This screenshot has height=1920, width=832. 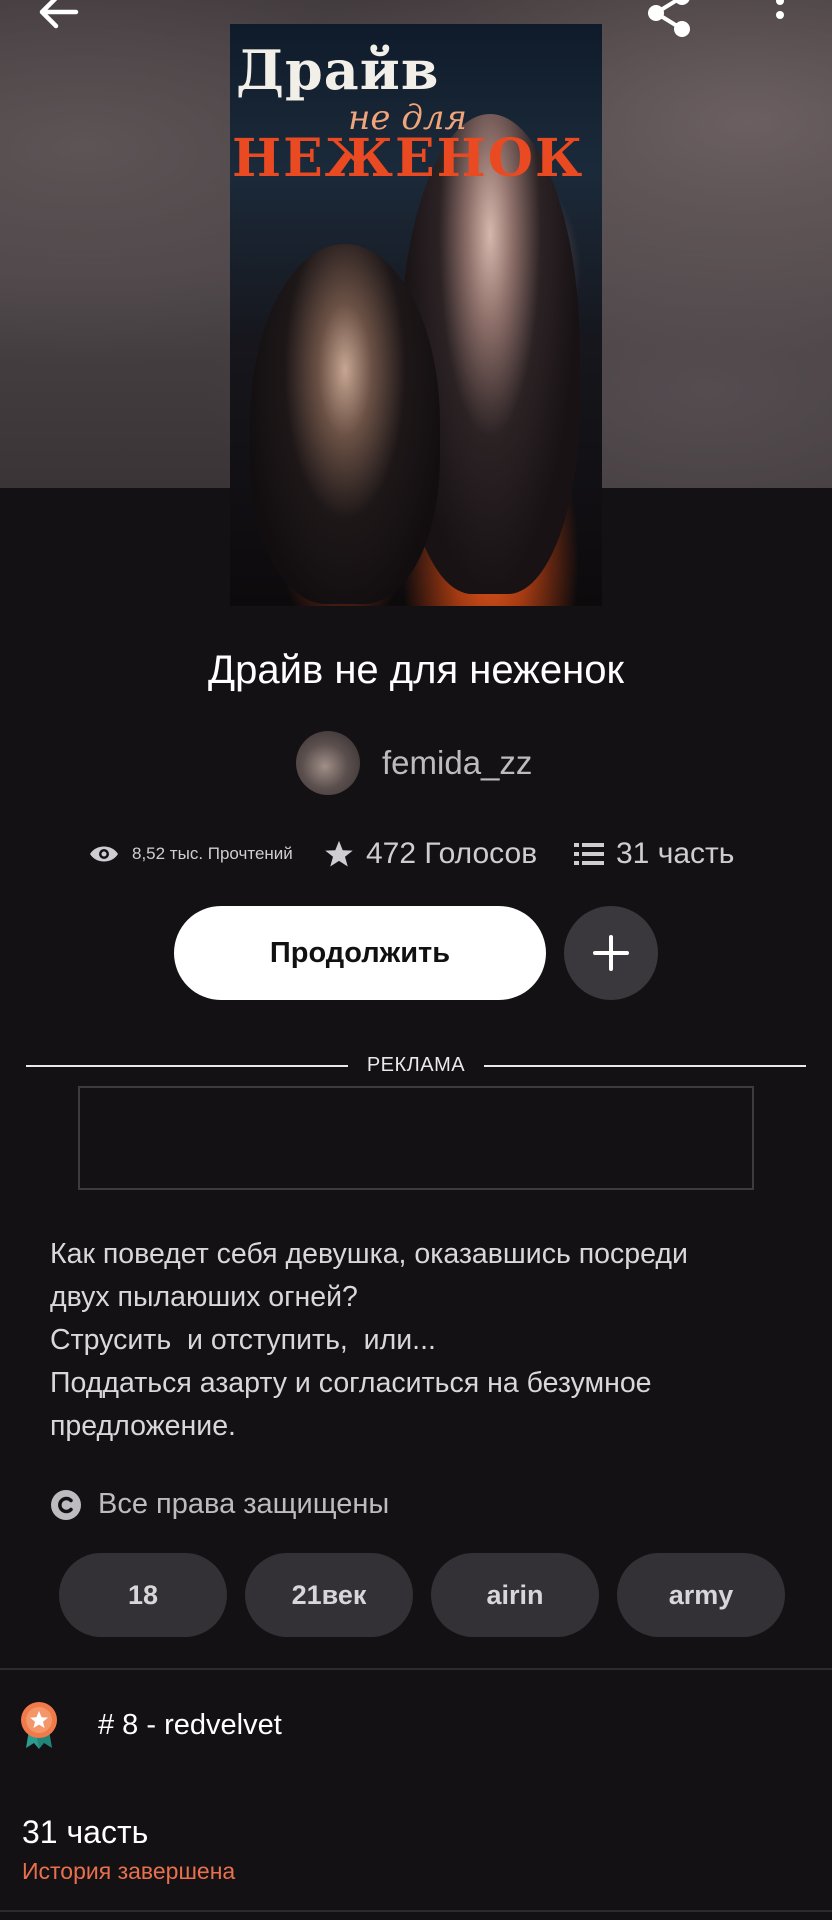 What do you see at coordinates (345, 424) in the screenshot?
I see `cover-figure-man` at bounding box center [345, 424].